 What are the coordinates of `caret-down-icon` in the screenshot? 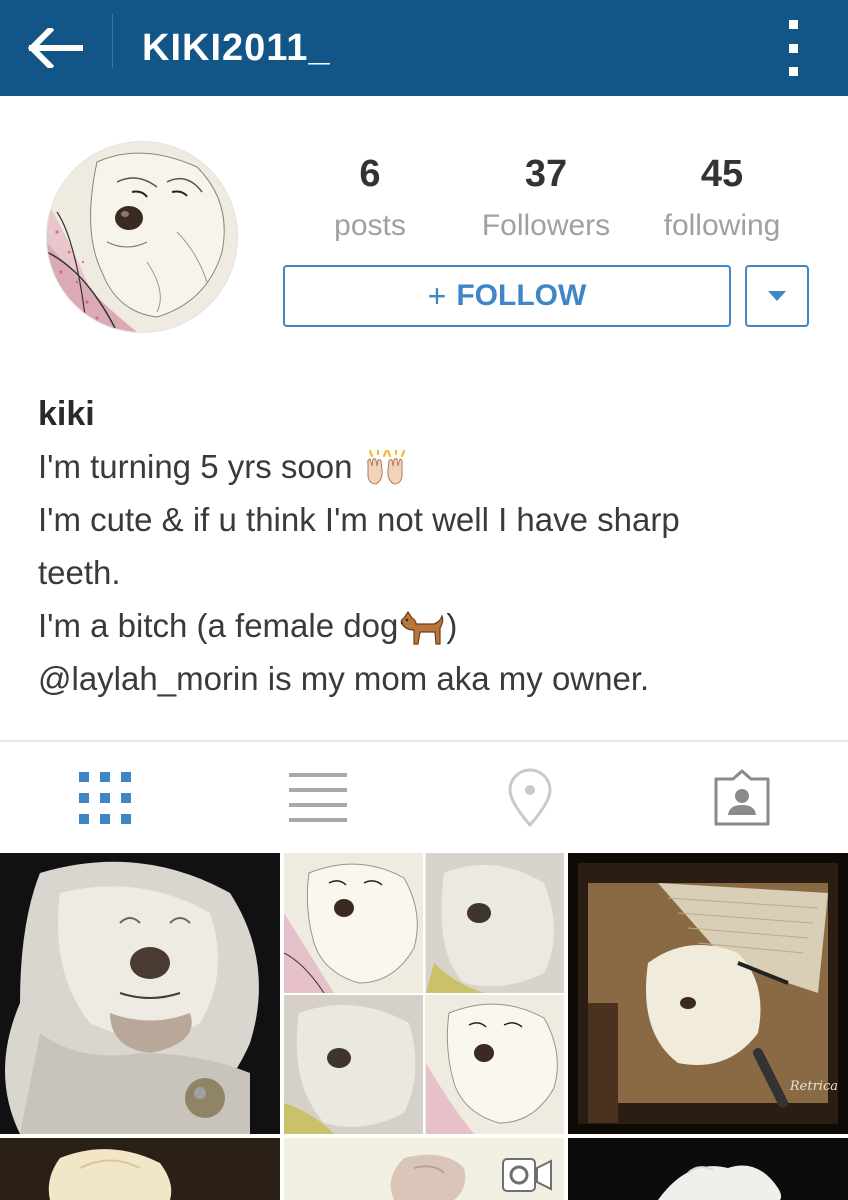 It's located at (777, 296).